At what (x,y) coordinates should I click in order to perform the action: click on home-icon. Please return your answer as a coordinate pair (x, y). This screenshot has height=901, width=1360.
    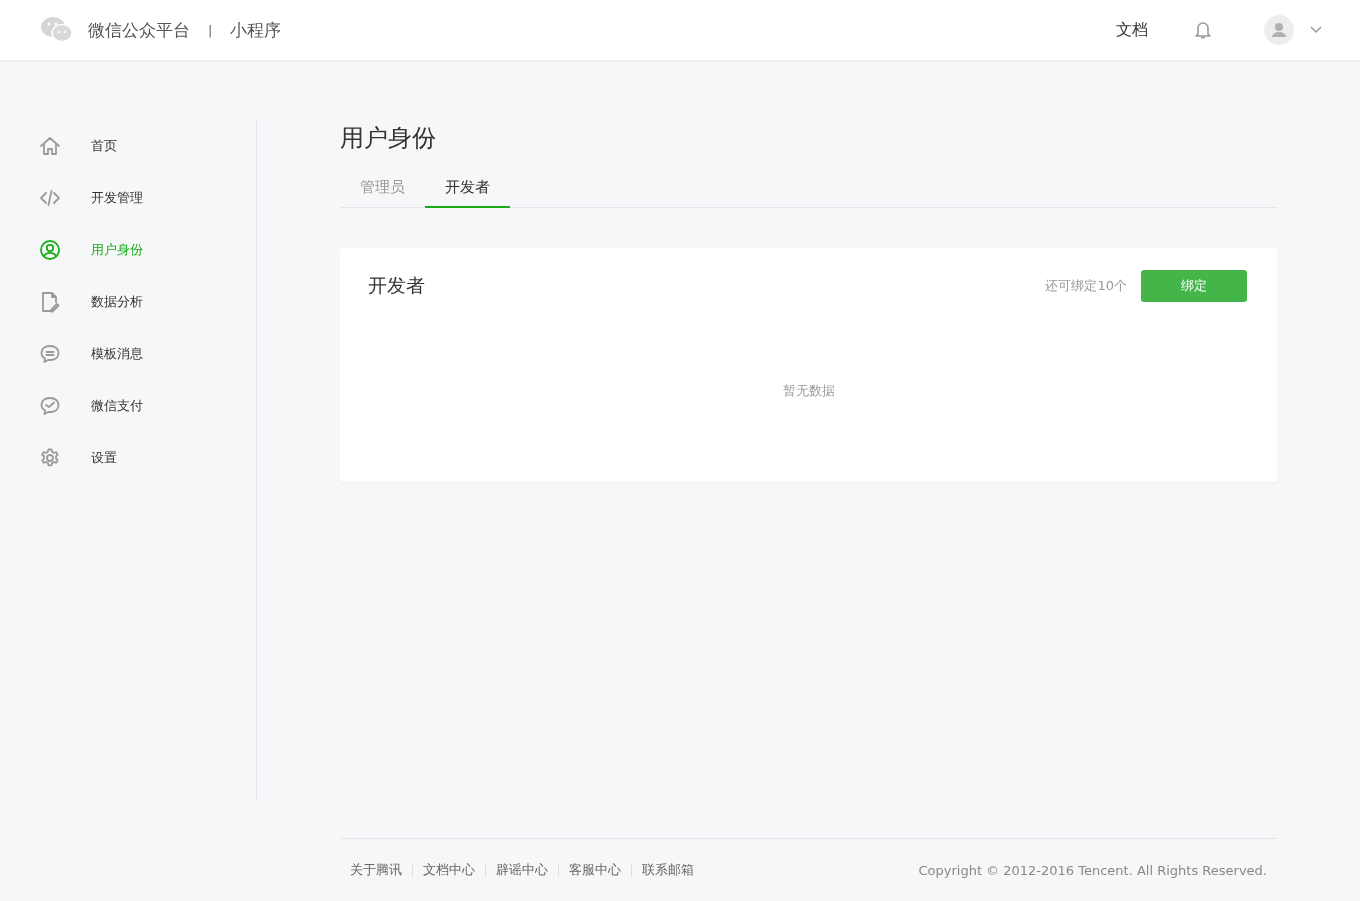
    Looking at the image, I should click on (50, 146).